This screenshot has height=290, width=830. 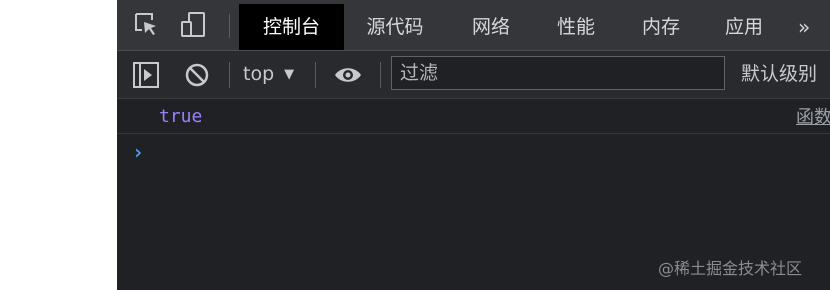 What do you see at coordinates (813, 118) in the screenshot?
I see `log-source-link: 函数` at bounding box center [813, 118].